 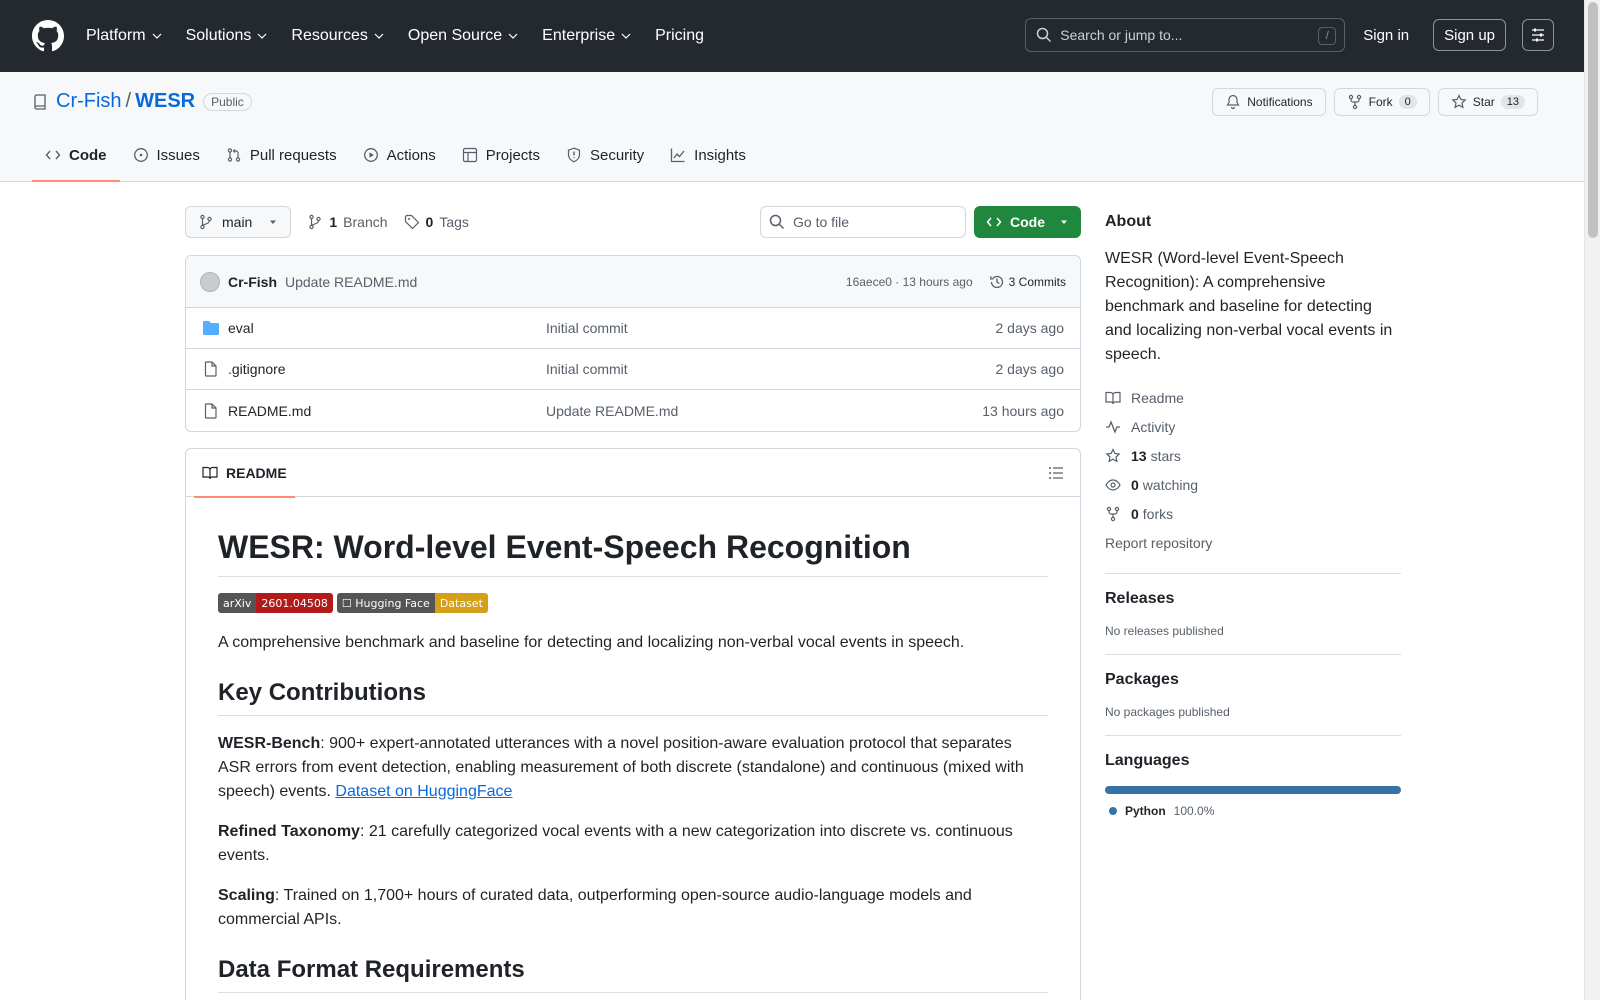 I want to click on divider, so click(x=1253, y=573).